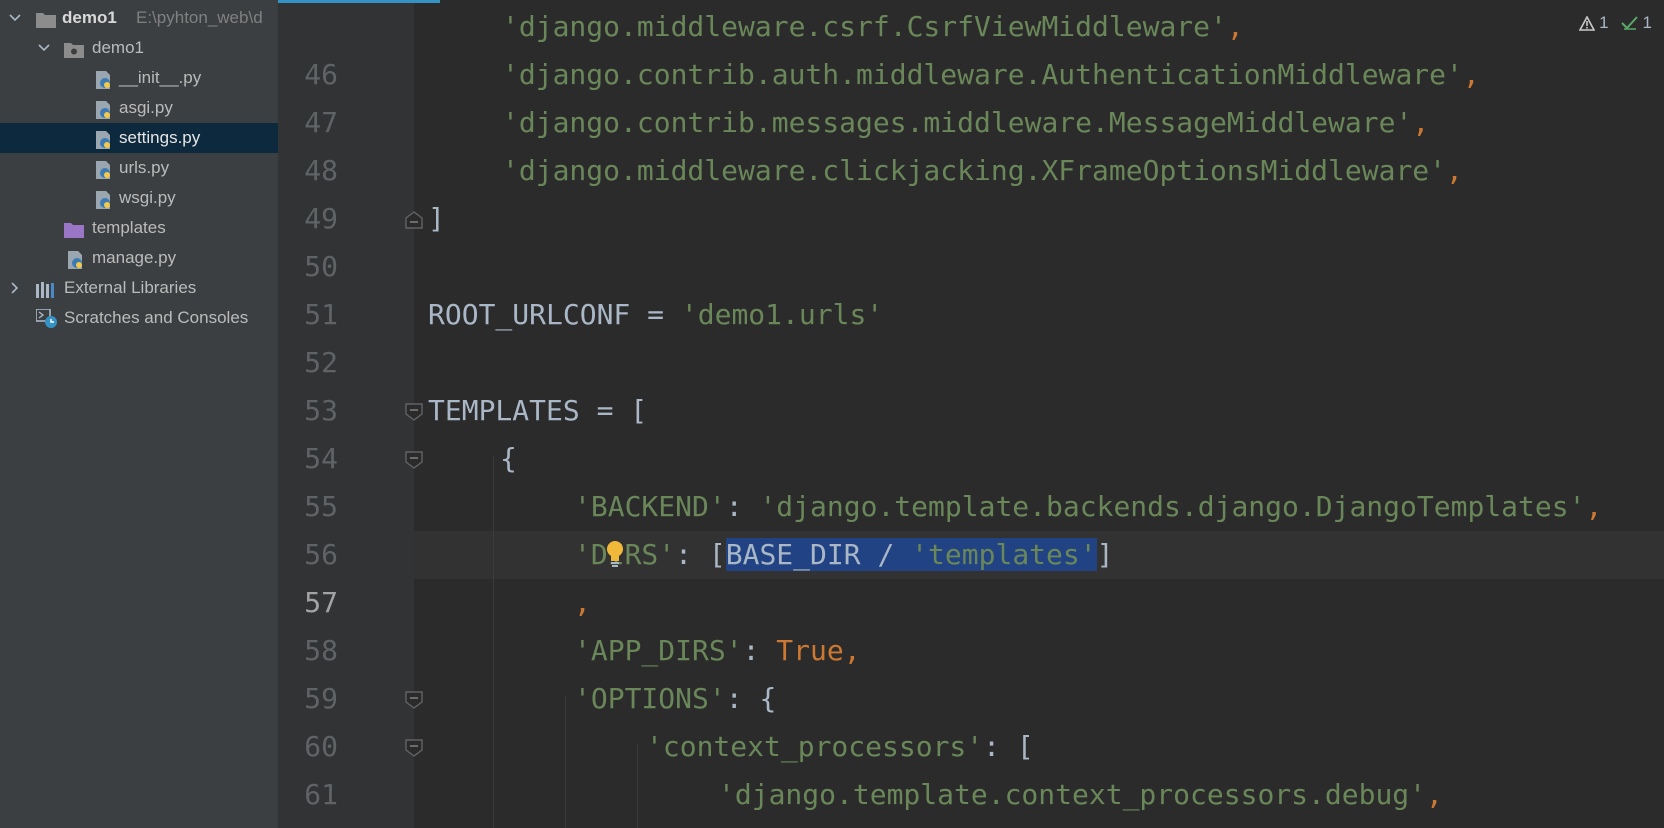  I want to click on tree-item-templates: templates, so click(139, 228).